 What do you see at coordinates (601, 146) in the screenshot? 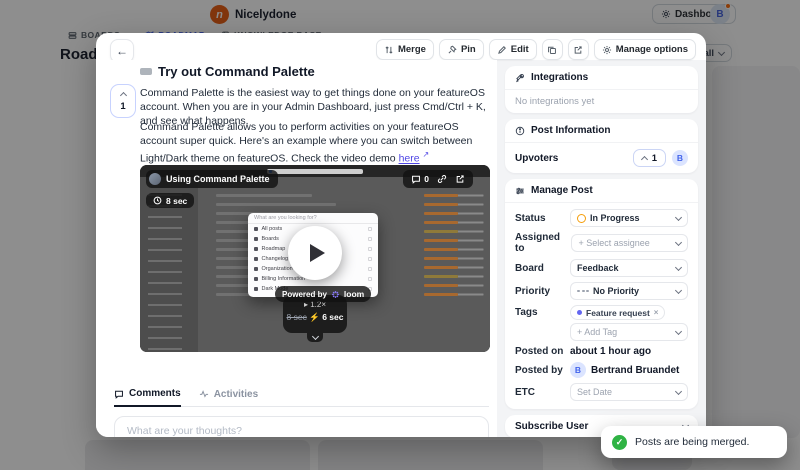
I see `post-information-card: Post Information Upvoters 1 B` at bounding box center [601, 146].